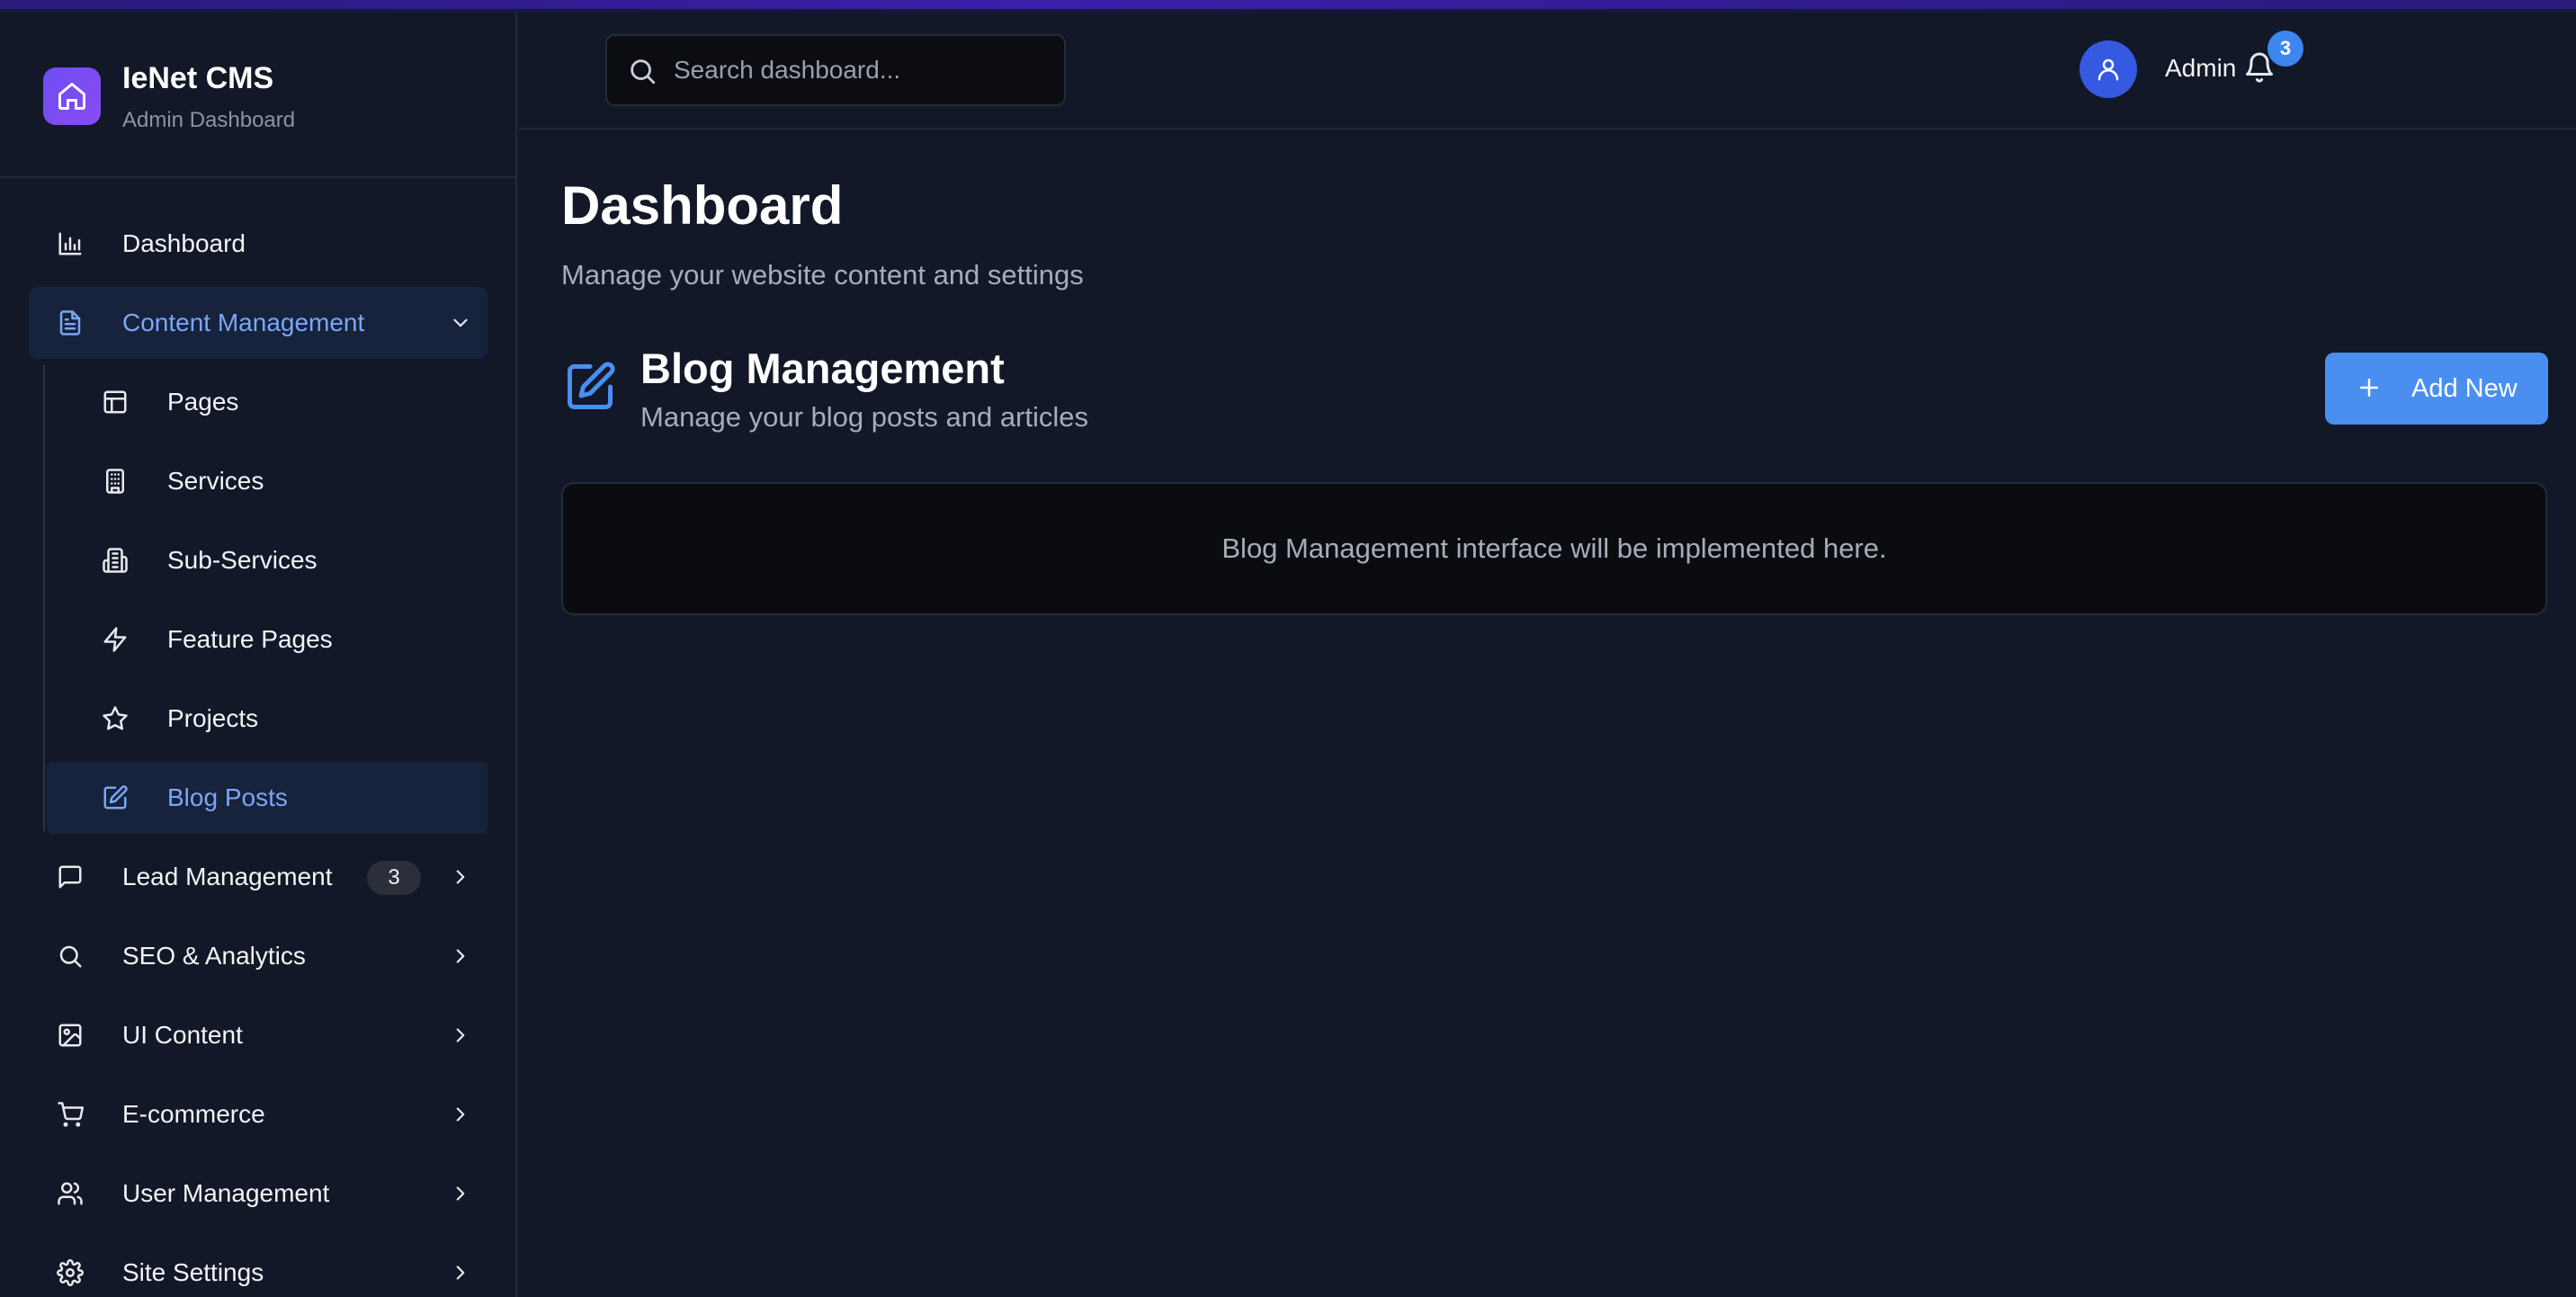  What do you see at coordinates (242, 560) in the screenshot?
I see `sidebar-item-label: Sub-Services` at bounding box center [242, 560].